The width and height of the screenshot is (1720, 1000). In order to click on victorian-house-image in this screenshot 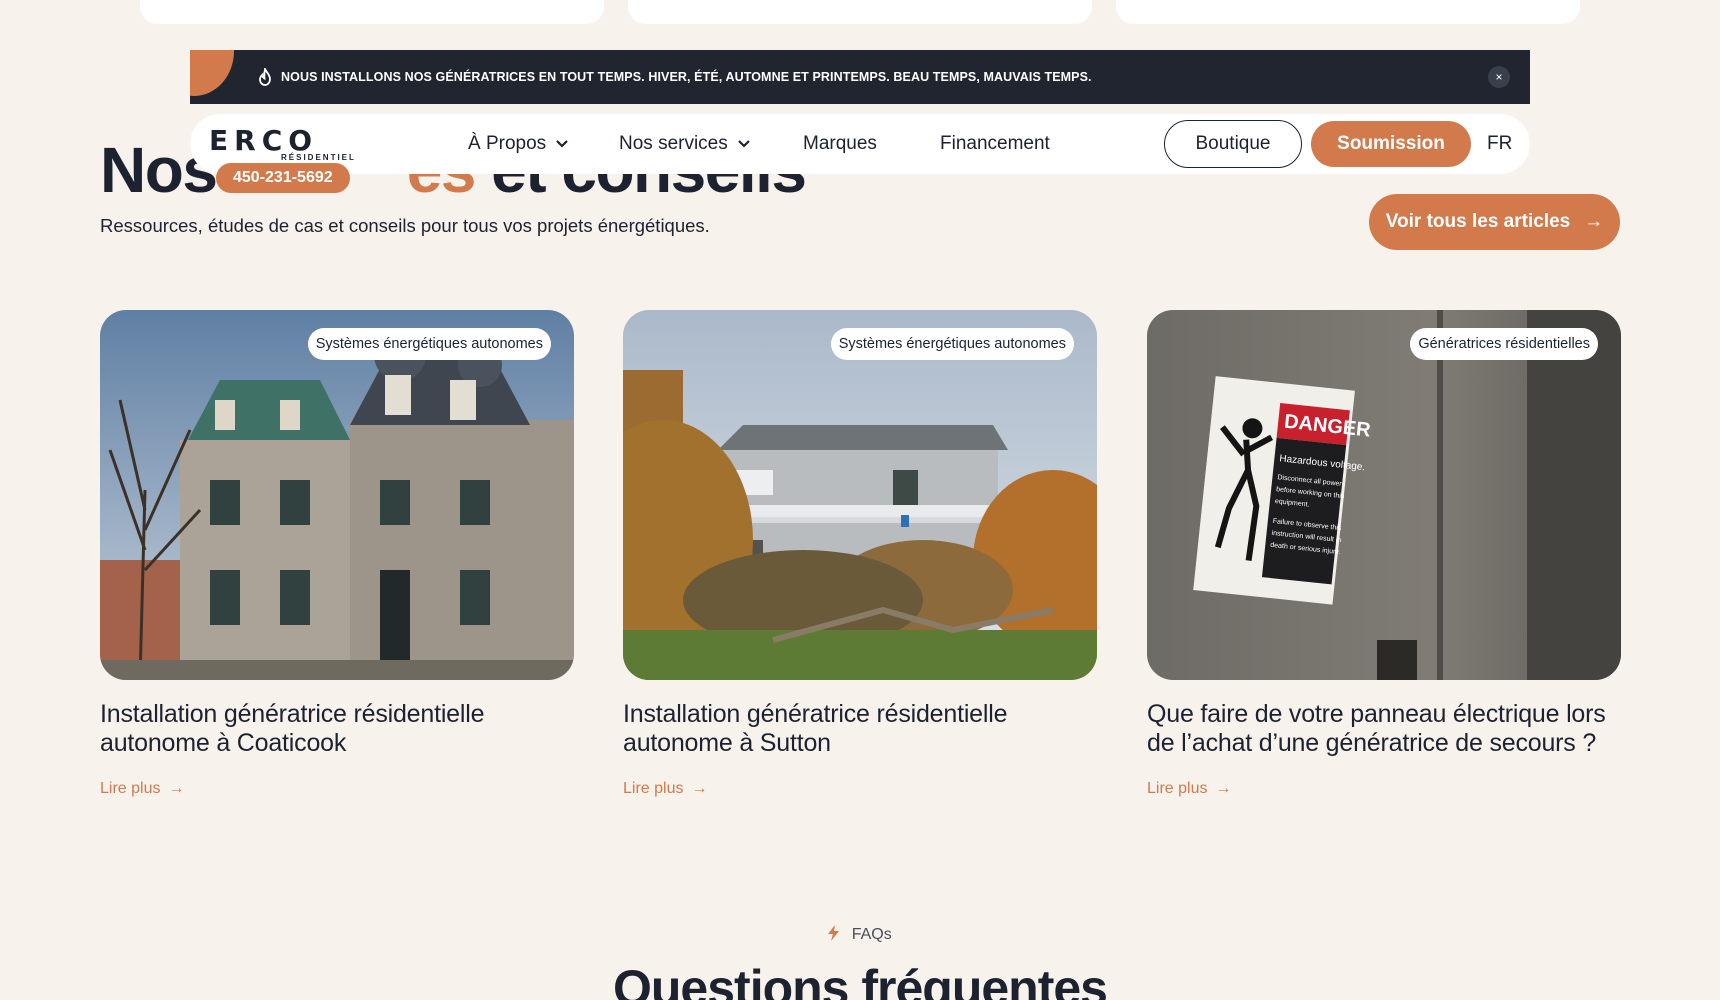, I will do `click(337, 495)`.